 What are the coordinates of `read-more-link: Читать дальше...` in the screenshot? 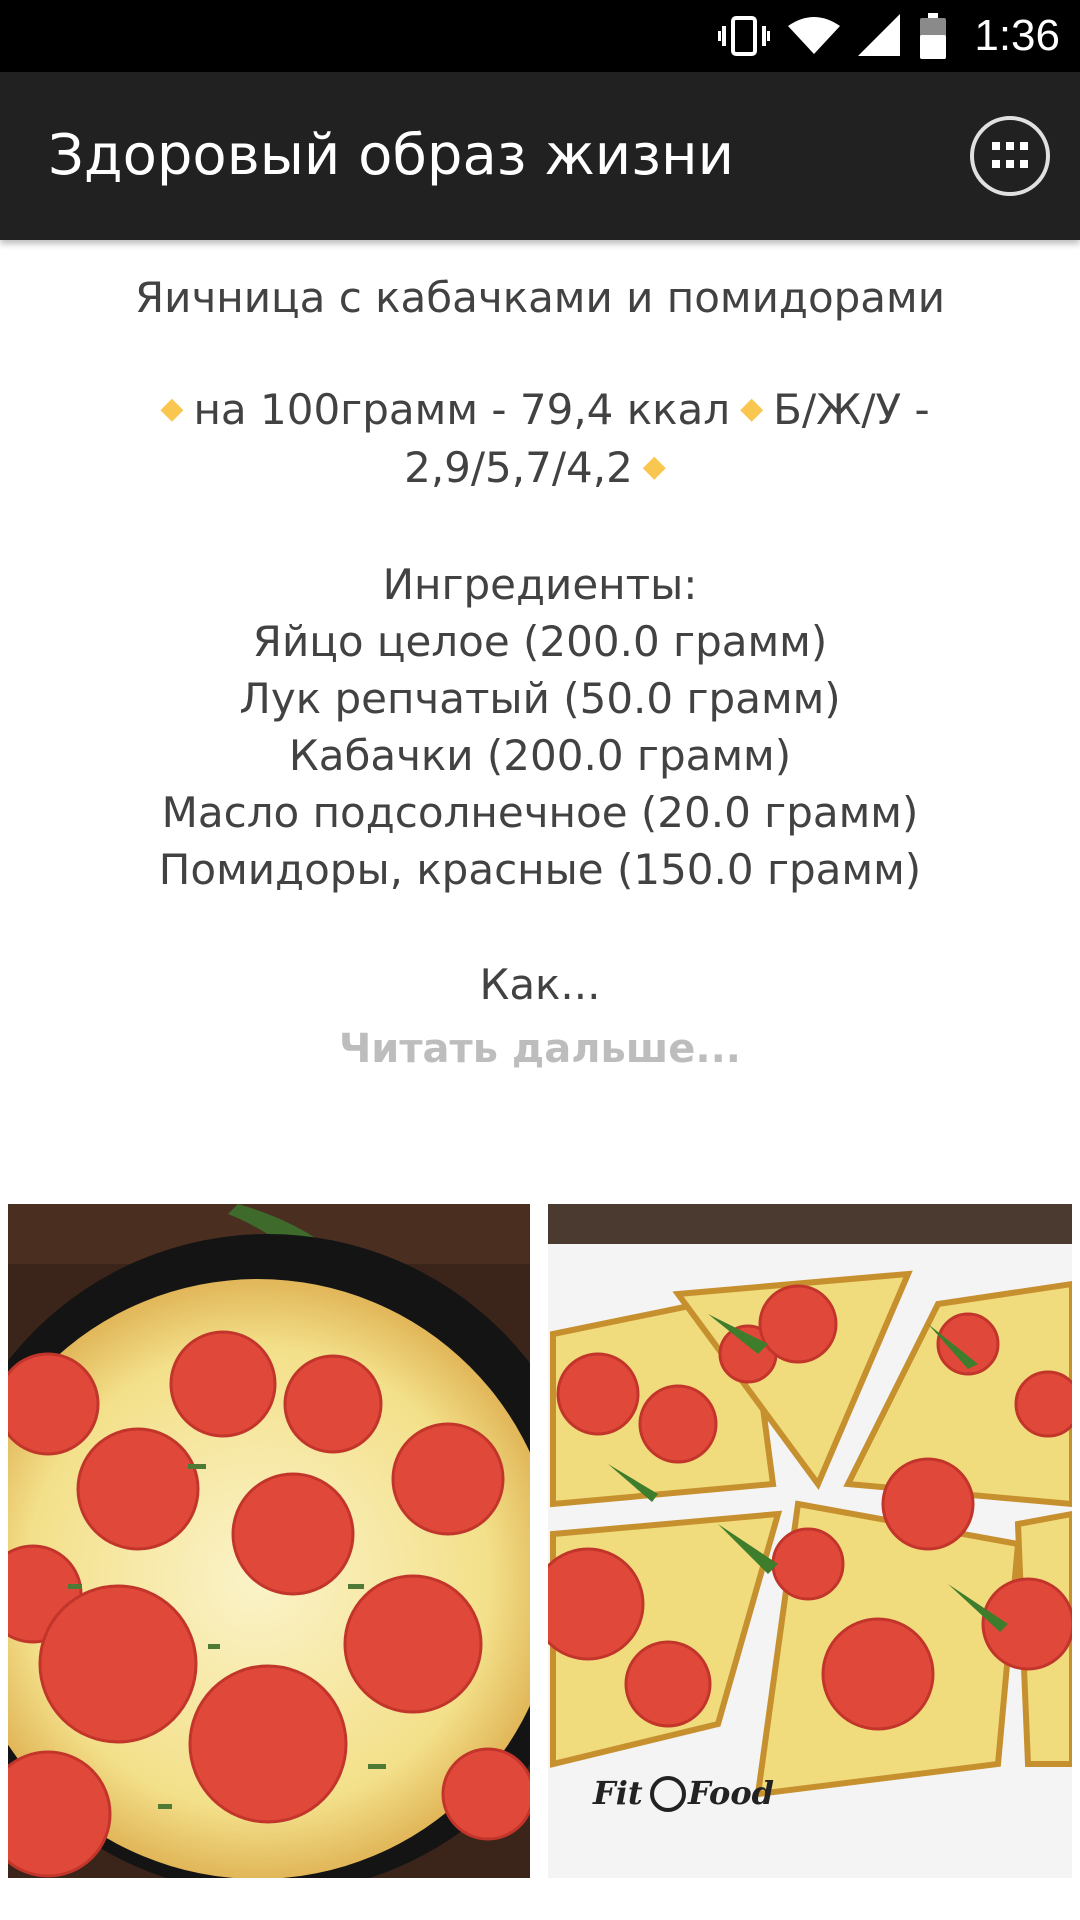 It's located at (540, 1049).